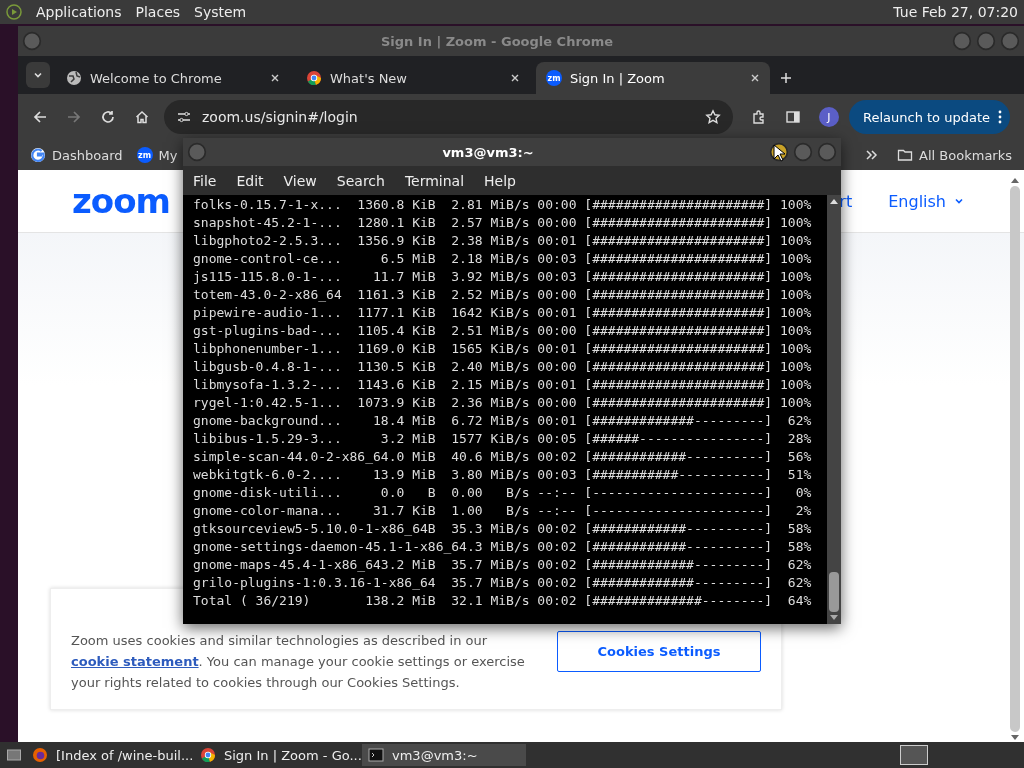 The width and height of the screenshot is (1024, 768). Describe the element at coordinates (618, 78) in the screenshot. I see `tab-title: Sign In | Zoom` at that location.